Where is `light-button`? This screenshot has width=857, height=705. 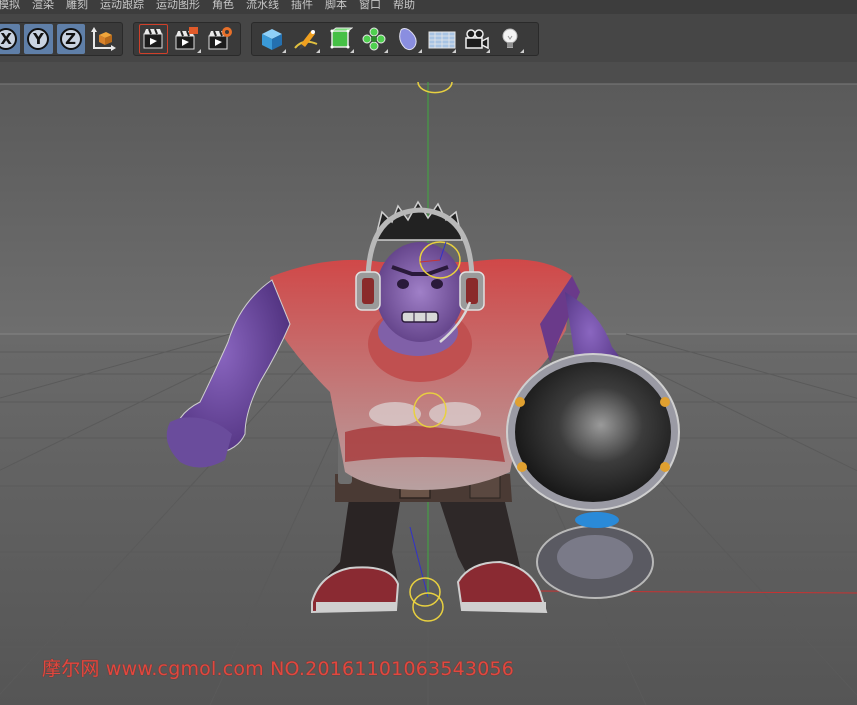 light-button is located at coordinates (510, 39).